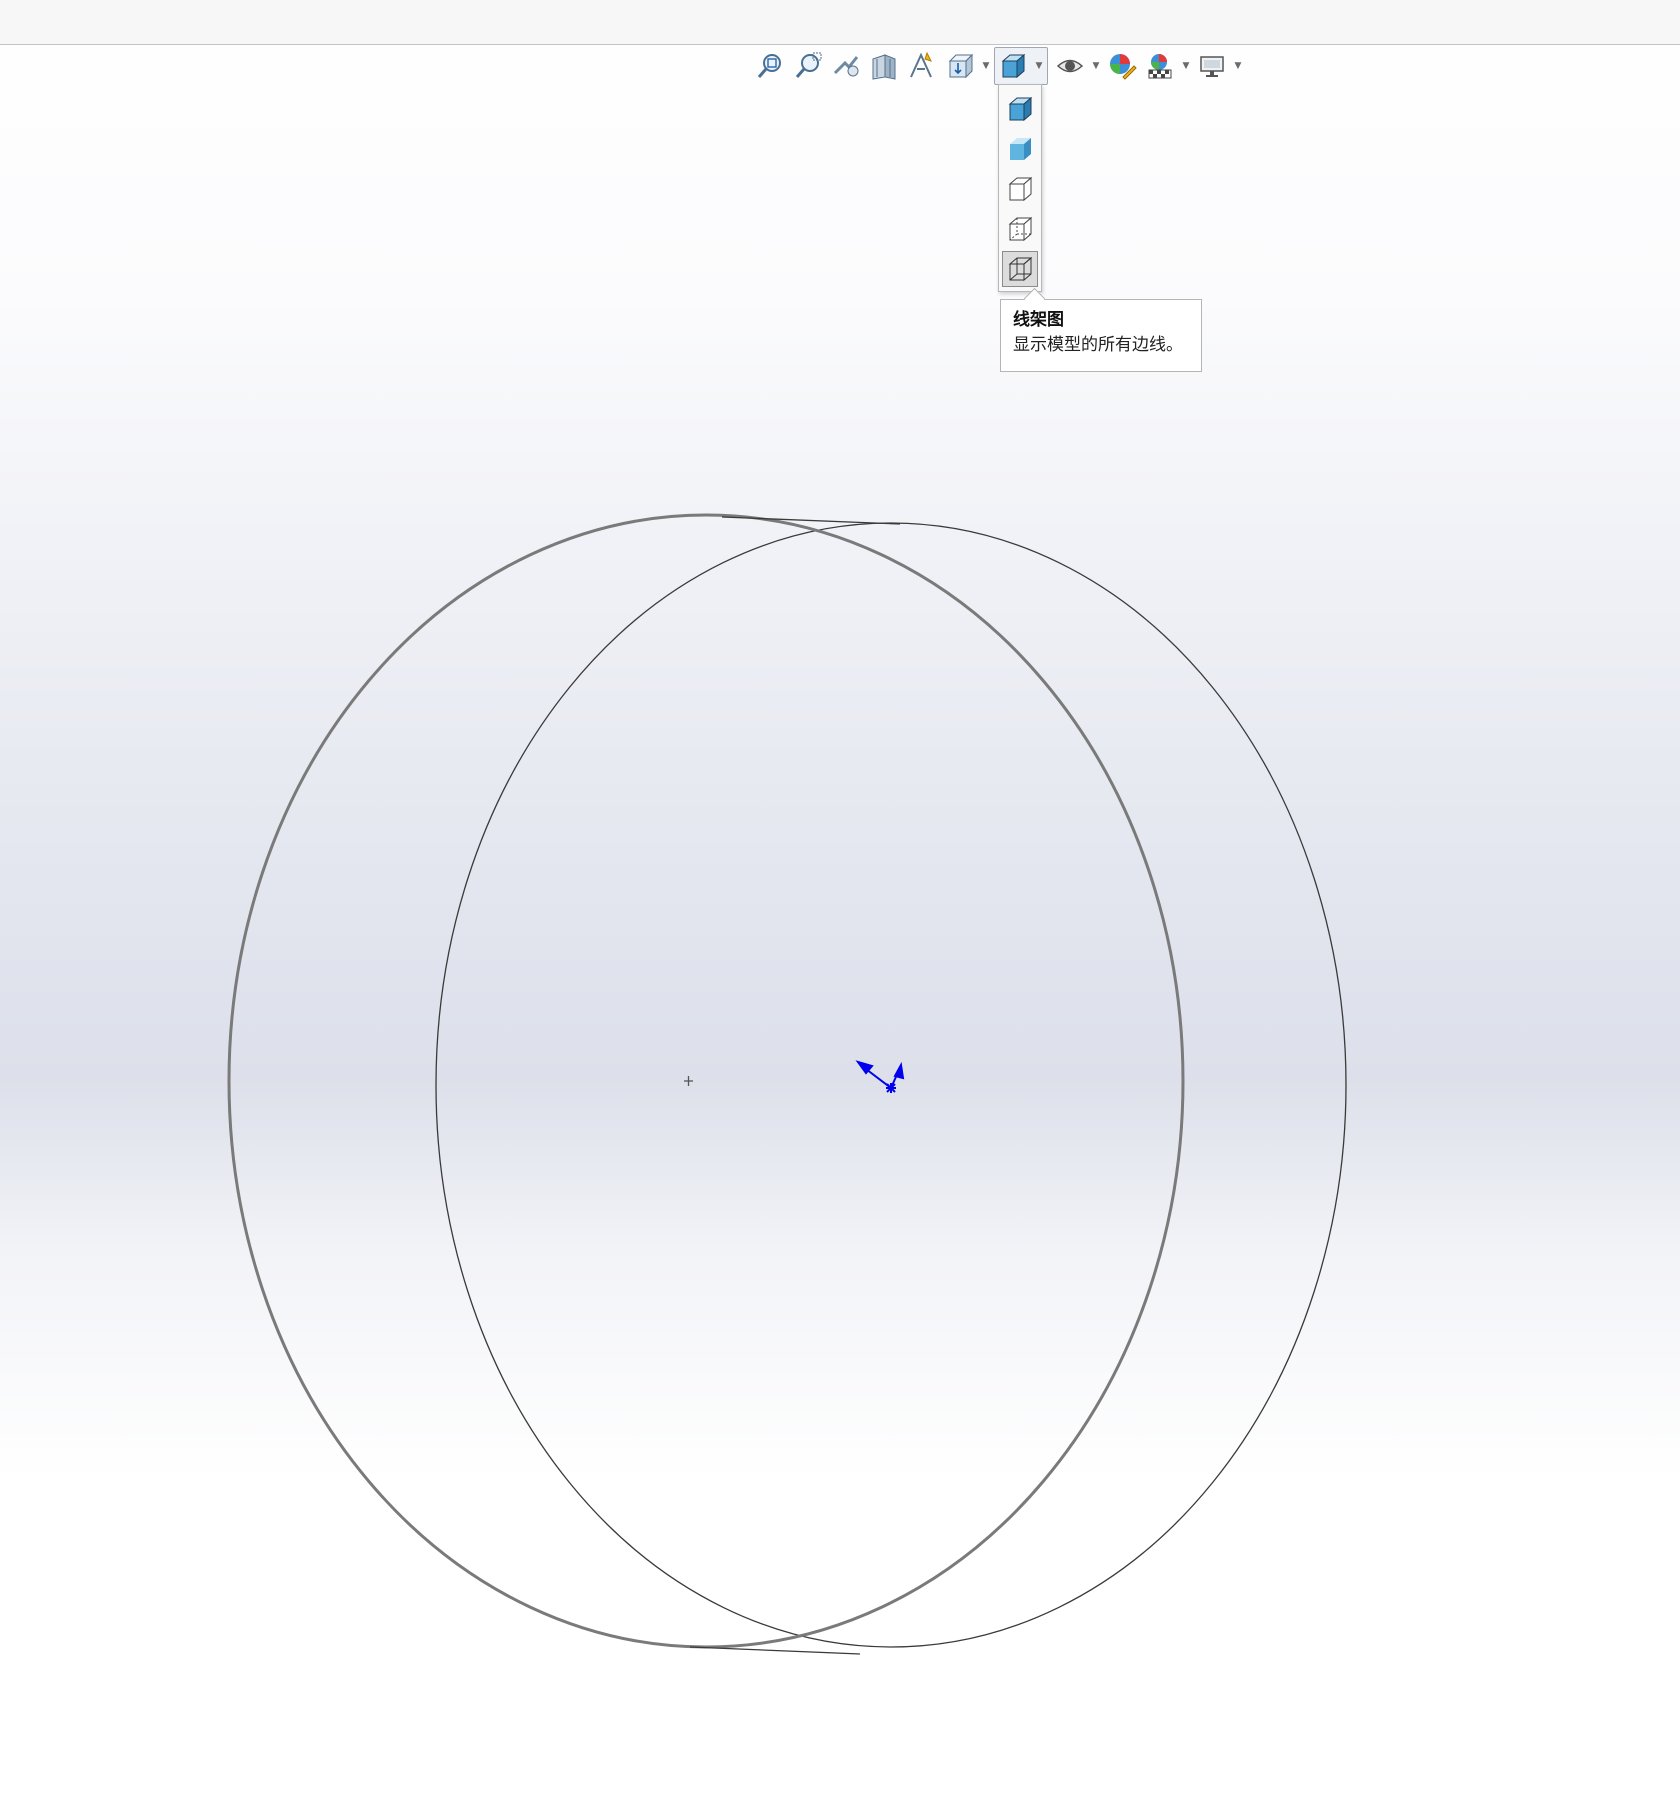  I want to click on edit-appearance-icon, so click(1122, 66).